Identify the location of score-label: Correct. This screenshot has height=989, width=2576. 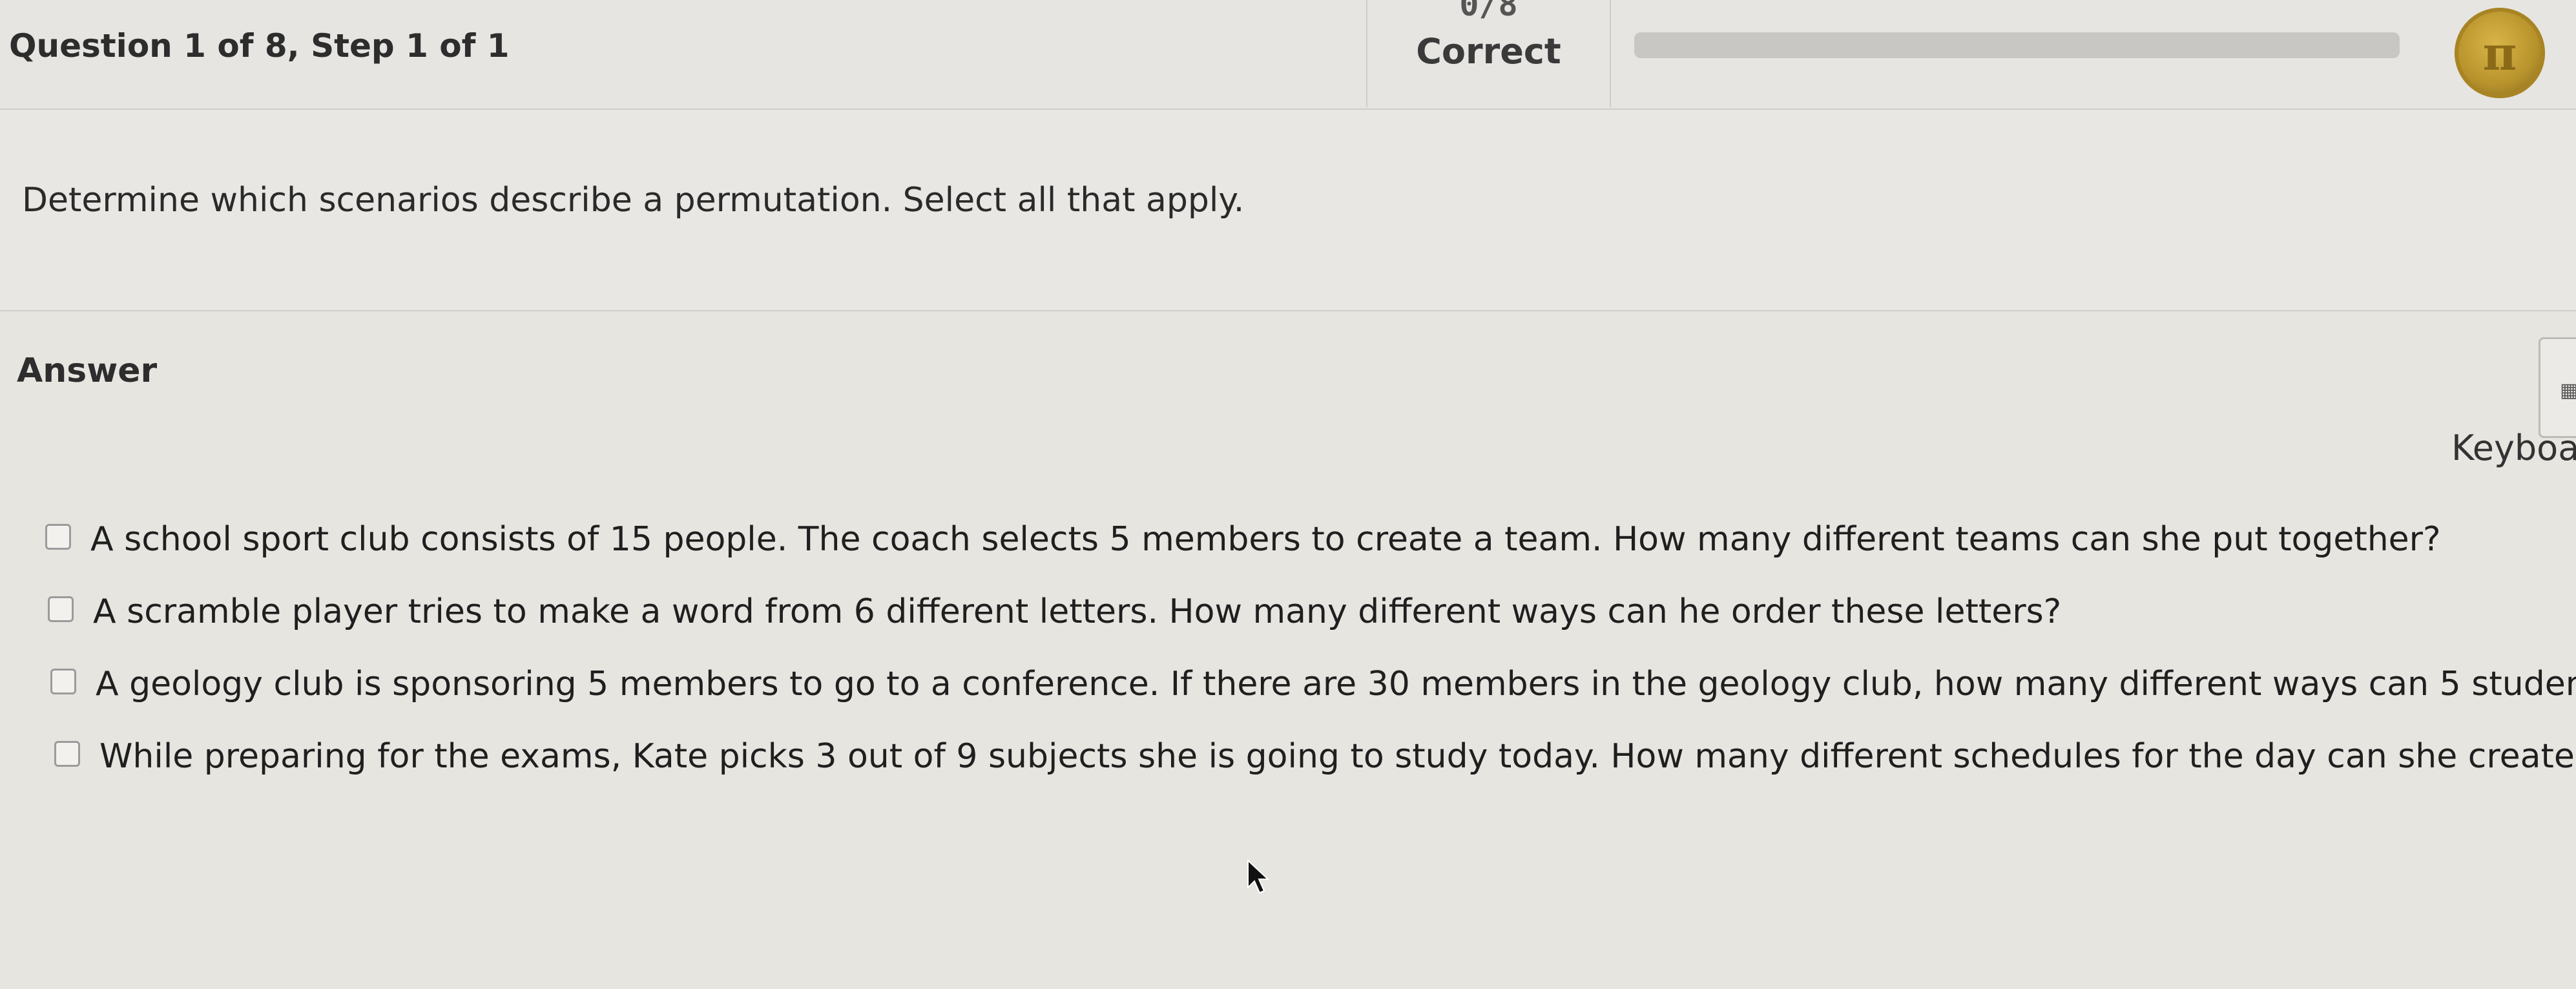
(1488, 51).